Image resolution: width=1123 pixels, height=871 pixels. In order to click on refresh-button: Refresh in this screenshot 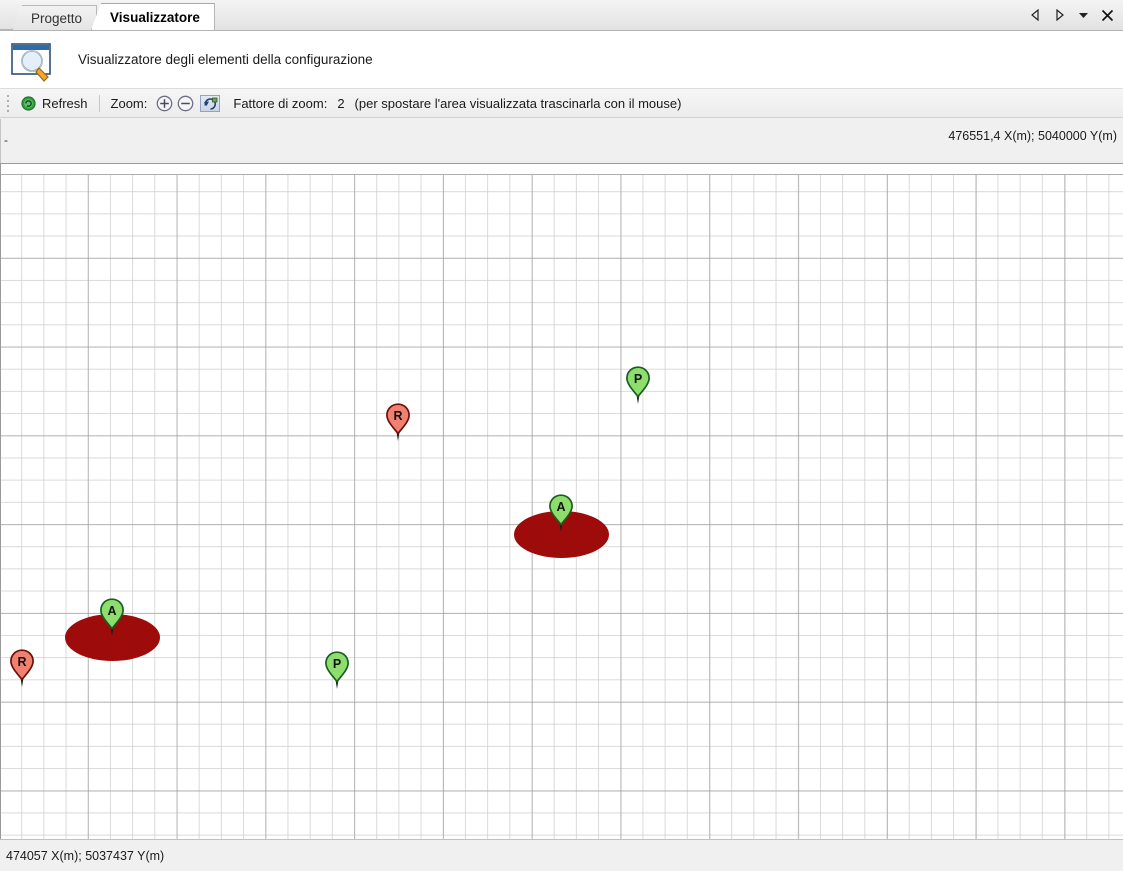, I will do `click(54, 103)`.